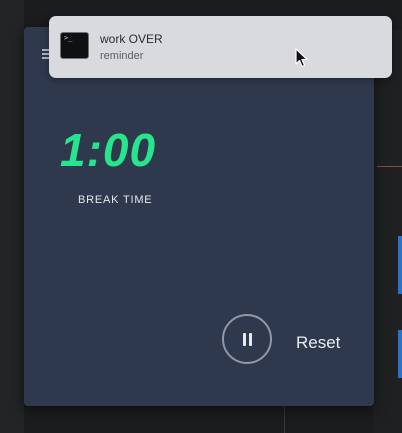 The height and width of the screenshot is (433, 402). I want to click on pause-icon, so click(247, 339).